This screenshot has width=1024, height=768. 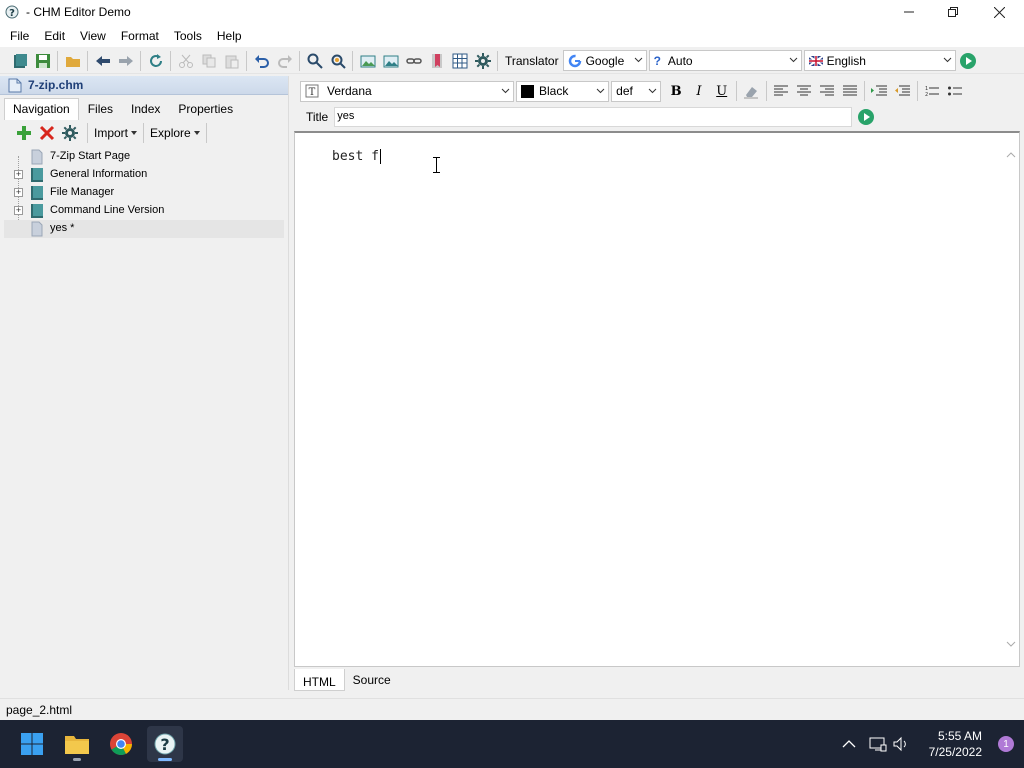 I want to click on text-color-select: Black, so click(x=562, y=91).